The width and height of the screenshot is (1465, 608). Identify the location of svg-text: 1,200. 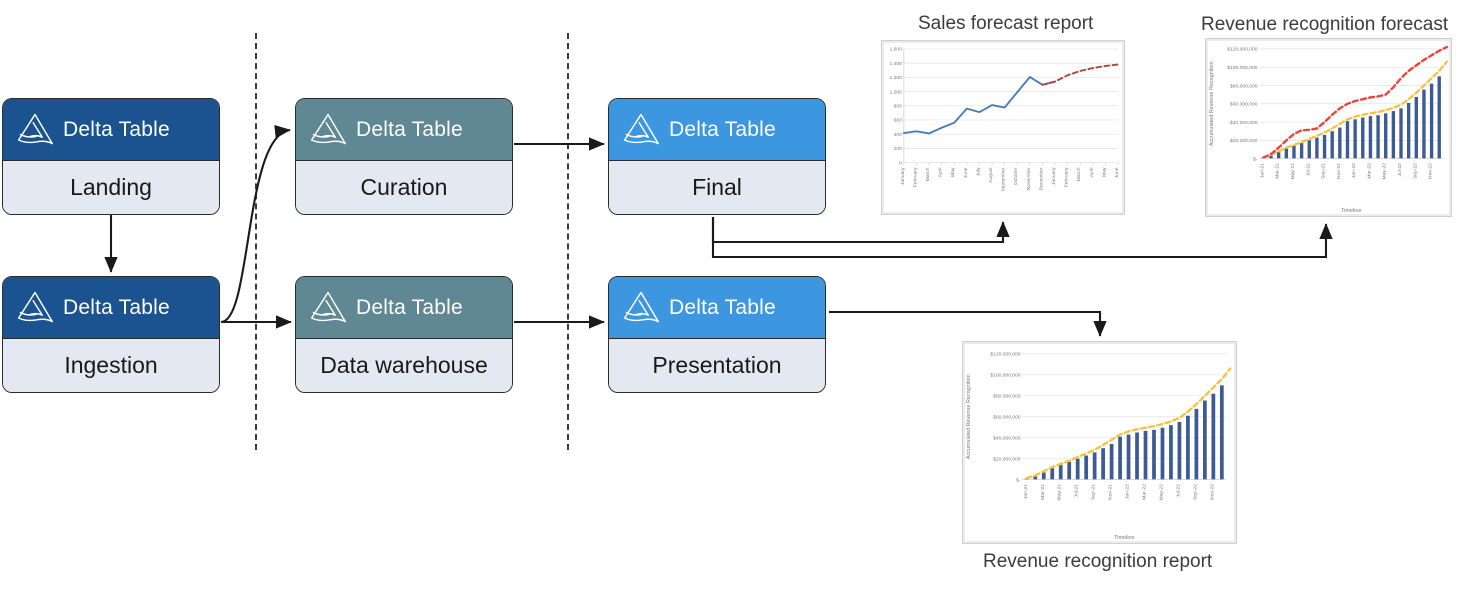
(895, 78).